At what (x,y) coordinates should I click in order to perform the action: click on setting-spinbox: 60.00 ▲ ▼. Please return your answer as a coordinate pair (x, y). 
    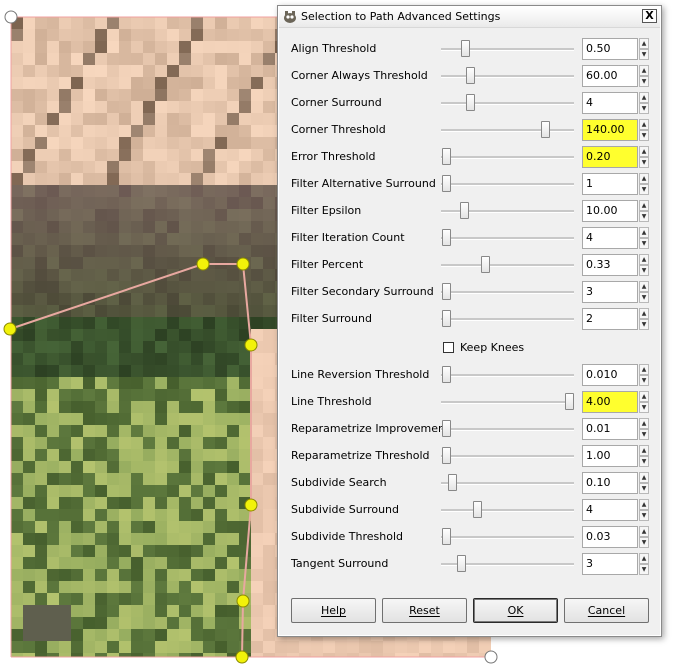
    Looking at the image, I should click on (616, 76).